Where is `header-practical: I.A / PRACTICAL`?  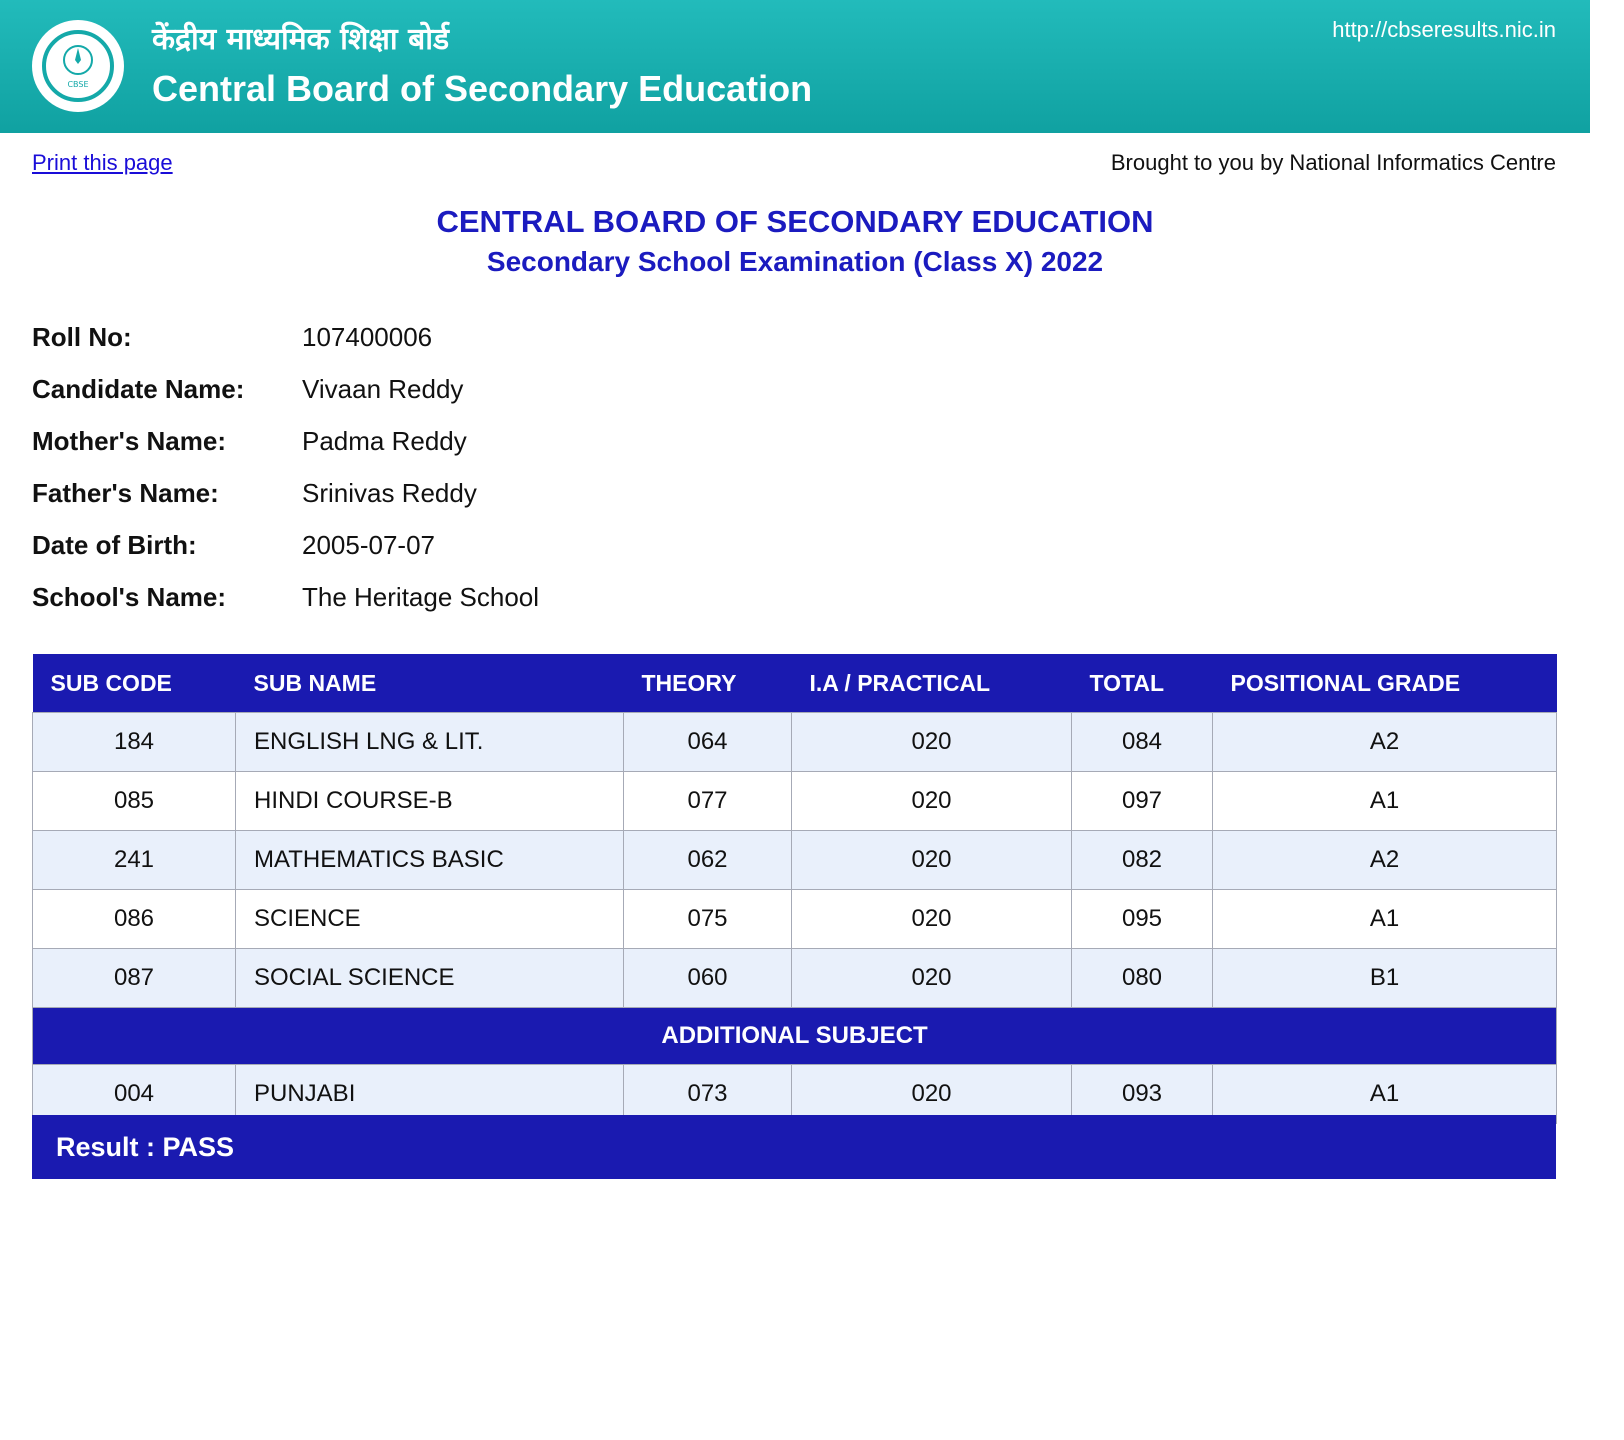 header-practical: I.A / PRACTICAL is located at coordinates (931, 683).